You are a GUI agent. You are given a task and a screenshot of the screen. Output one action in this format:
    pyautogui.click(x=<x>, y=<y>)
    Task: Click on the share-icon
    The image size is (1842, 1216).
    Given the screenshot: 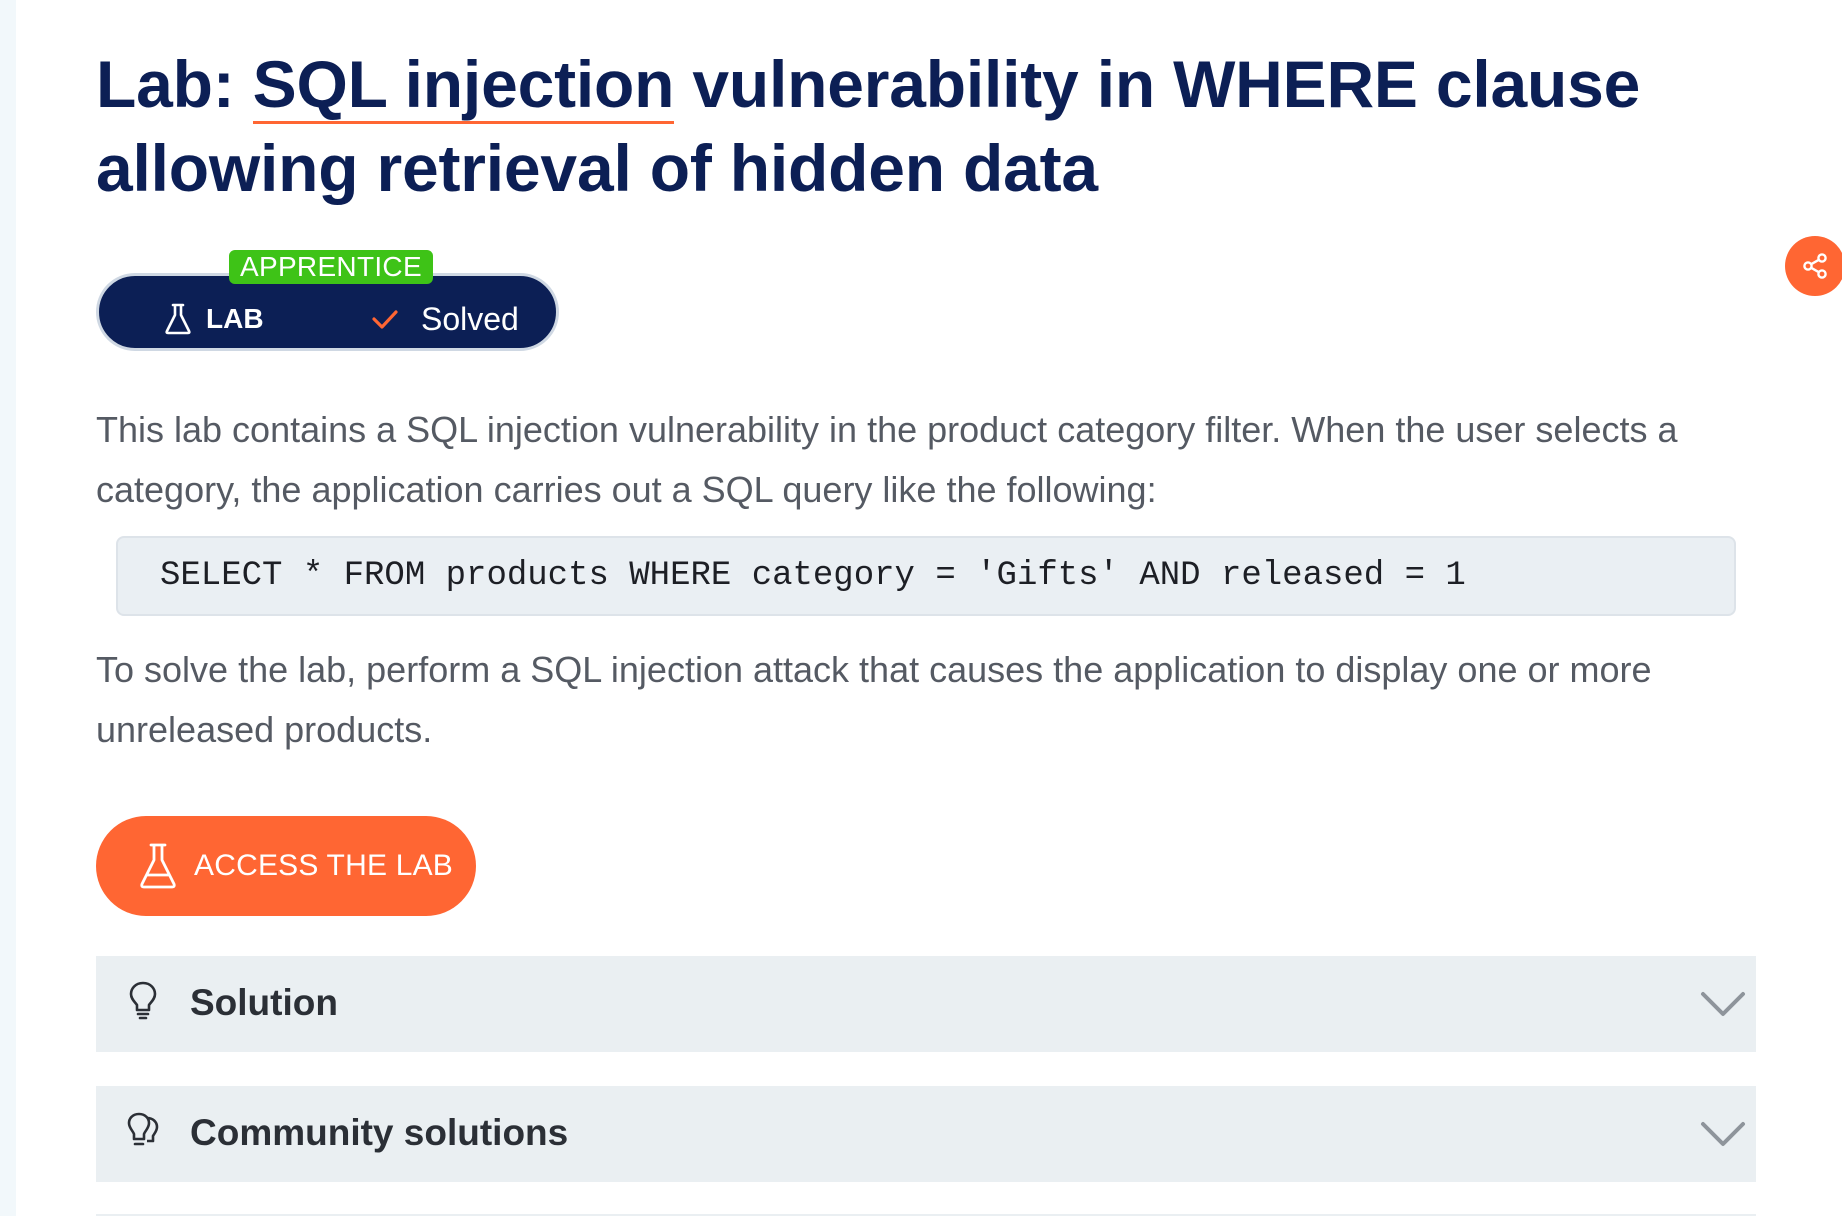 What is the action you would take?
    pyautogui.click(x=1815, y=266)
    